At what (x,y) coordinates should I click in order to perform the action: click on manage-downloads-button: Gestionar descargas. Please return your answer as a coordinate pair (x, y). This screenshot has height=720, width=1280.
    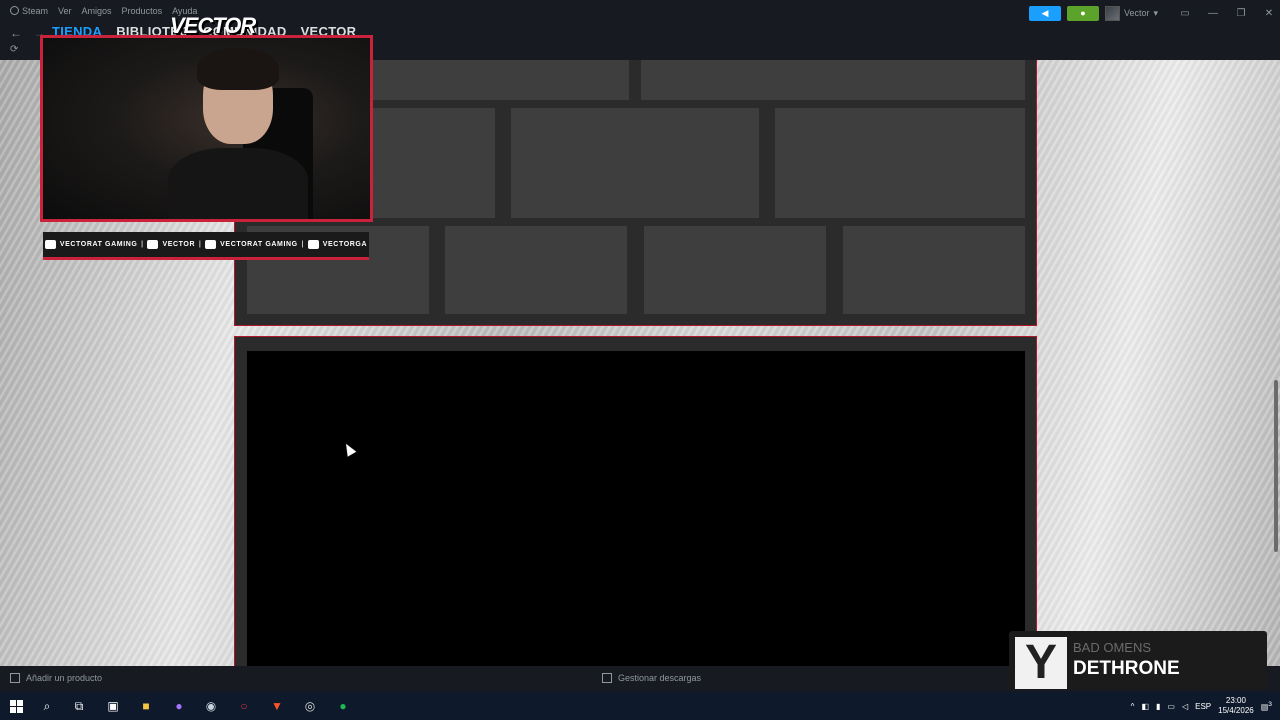
    Looking at the image, I should click on (651, 678).